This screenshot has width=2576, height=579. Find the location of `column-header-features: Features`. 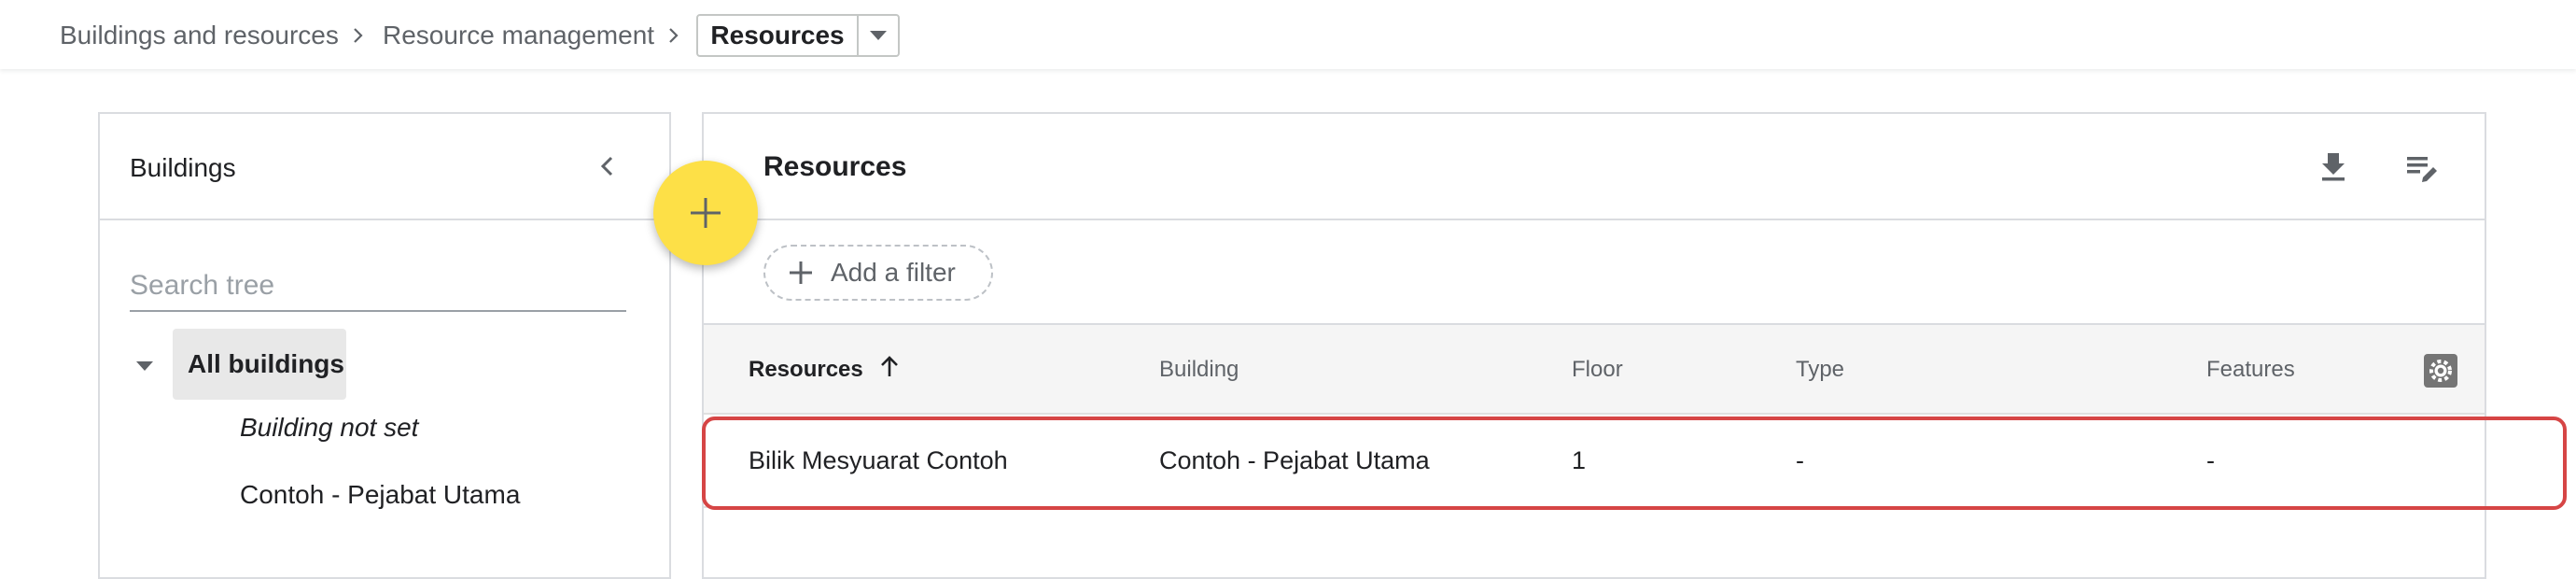

column-header-features: Features is located at coordinates (2250, 370).